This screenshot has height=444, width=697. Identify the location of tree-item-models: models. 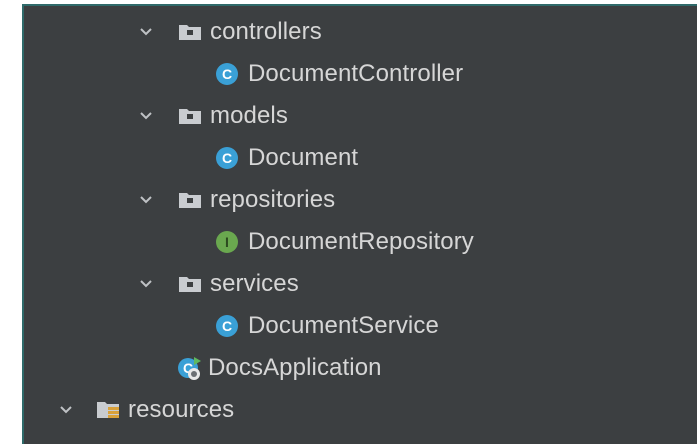
(213, 116).